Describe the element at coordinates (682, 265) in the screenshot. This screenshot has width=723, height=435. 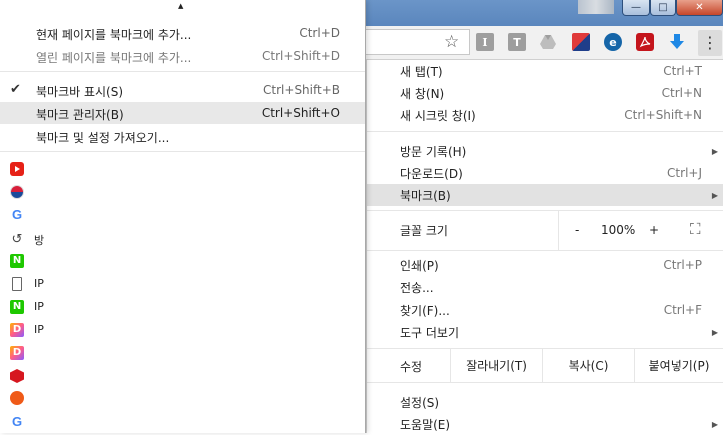
I see `menu-item-shortcut: Ctrl+P` at that location.